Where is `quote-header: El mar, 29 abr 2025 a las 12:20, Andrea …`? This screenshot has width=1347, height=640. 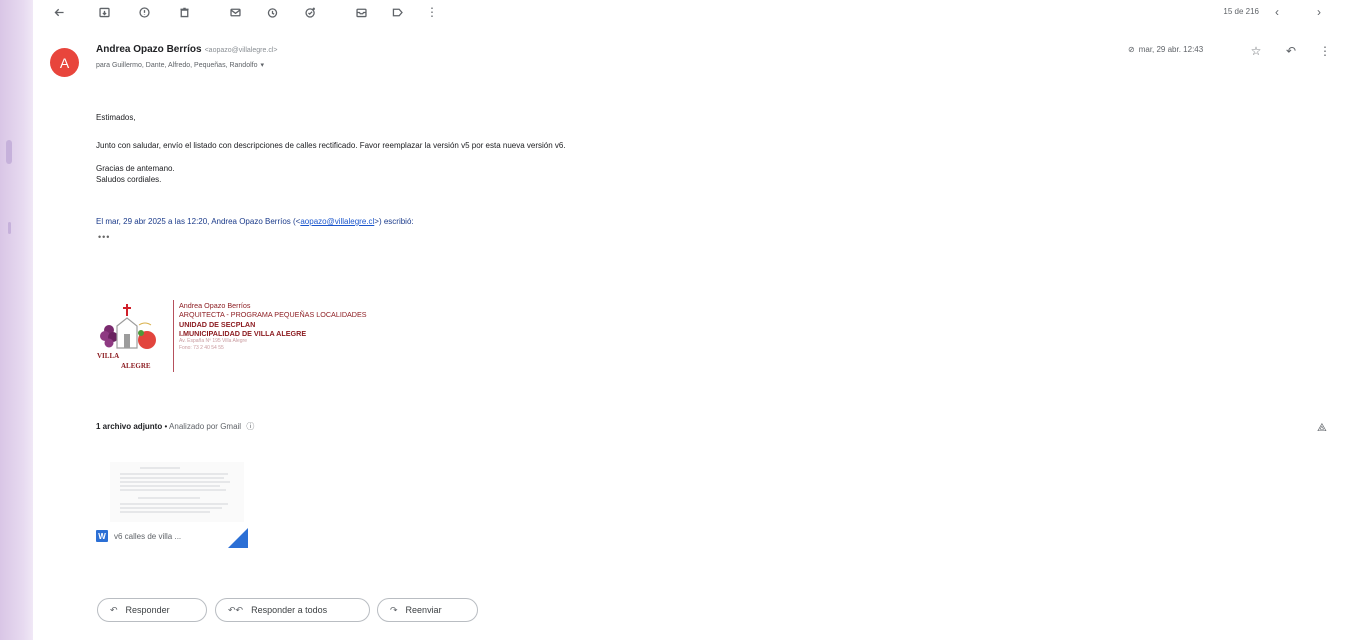
quote-header: El mar, 29 abr 2025 a las 12:20, Andrea … is located at coordinates (255, 221).